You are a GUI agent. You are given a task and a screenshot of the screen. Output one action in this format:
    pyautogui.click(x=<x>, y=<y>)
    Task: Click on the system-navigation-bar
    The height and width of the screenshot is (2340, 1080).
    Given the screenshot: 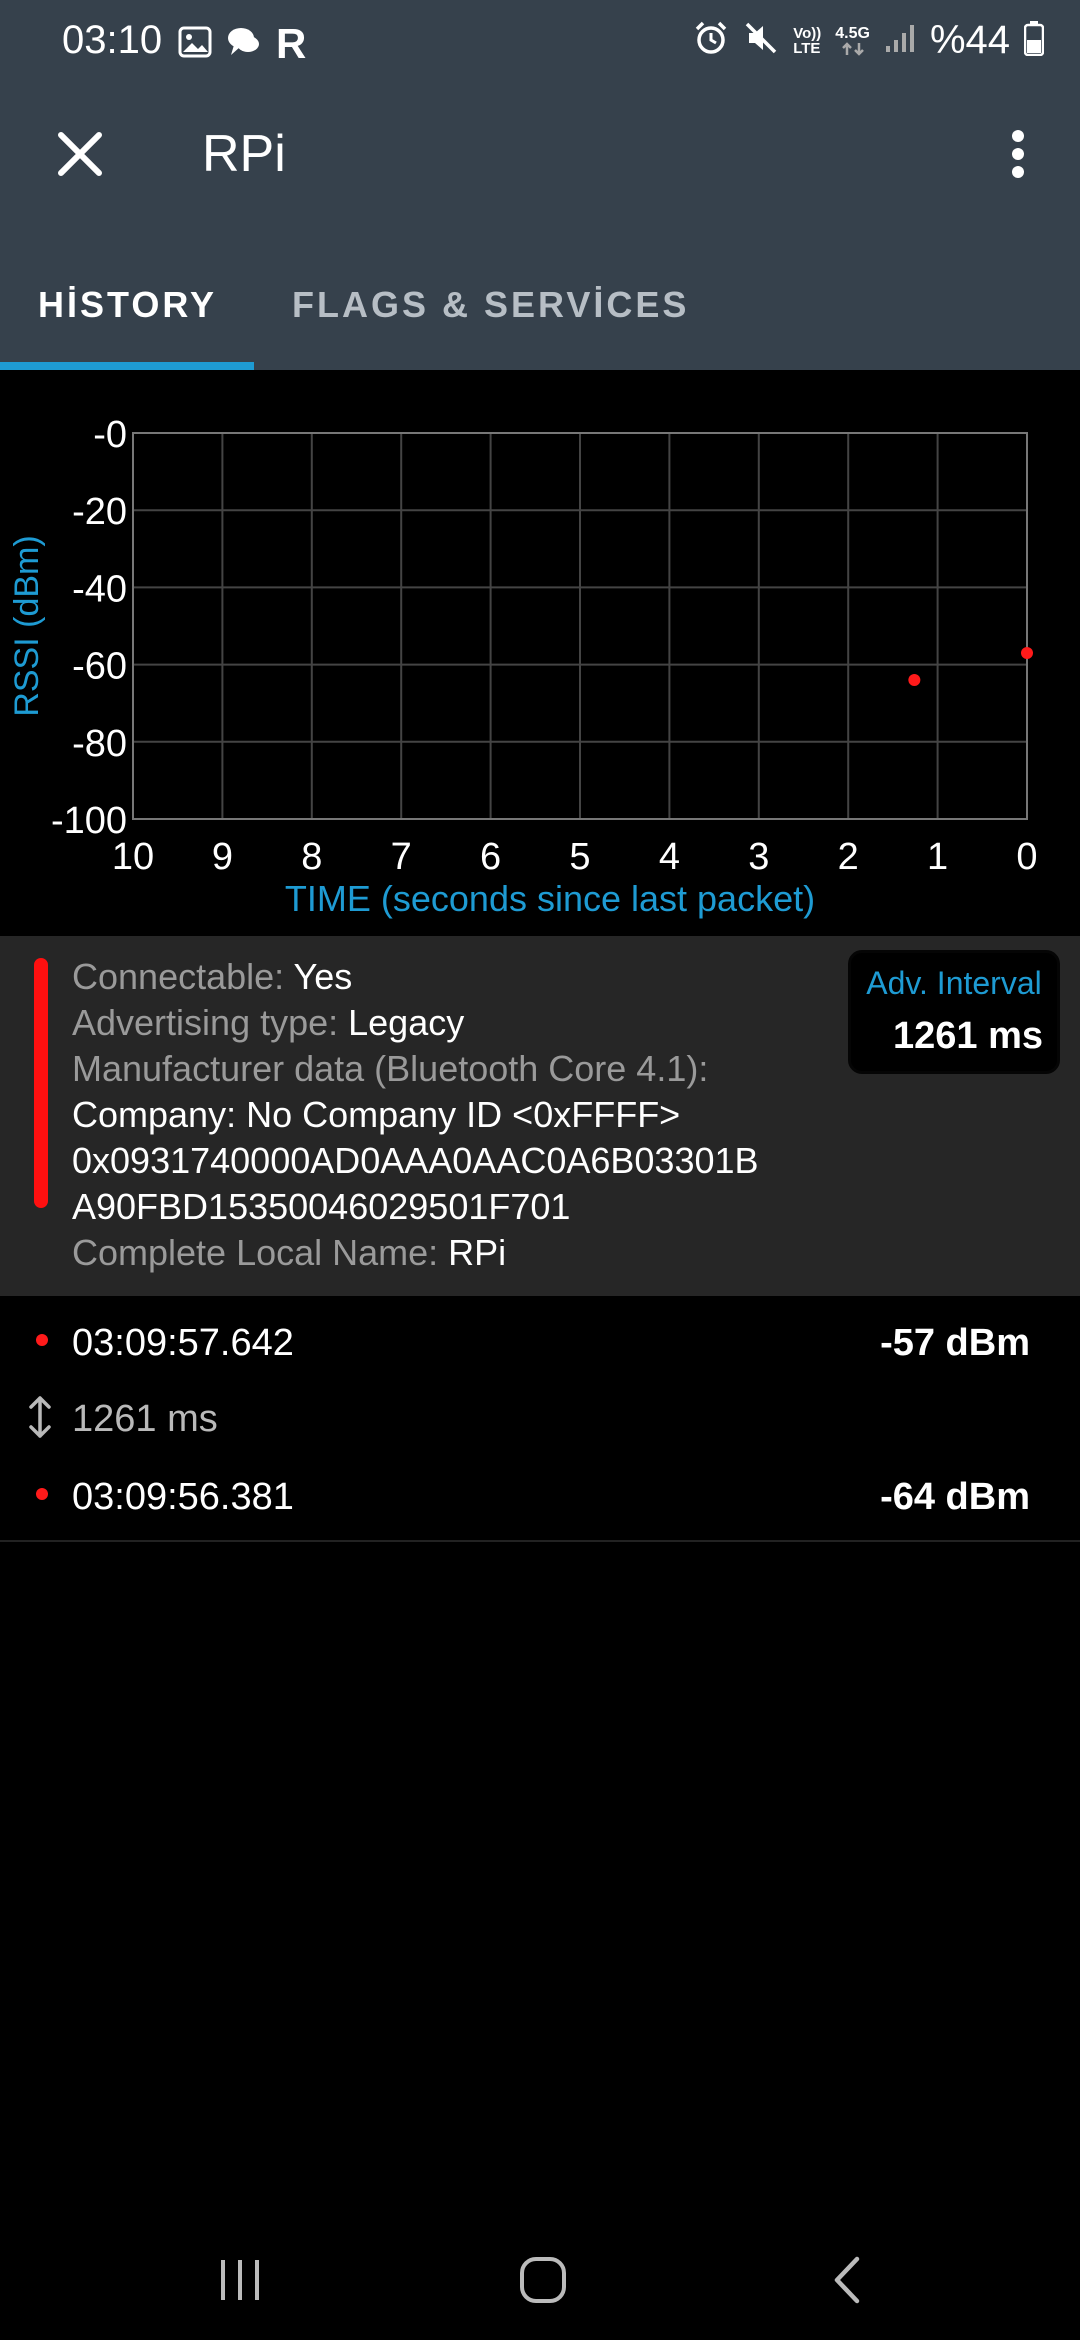 What is the action you would take?
    pyautogui.click(x=540, y=2280)
    